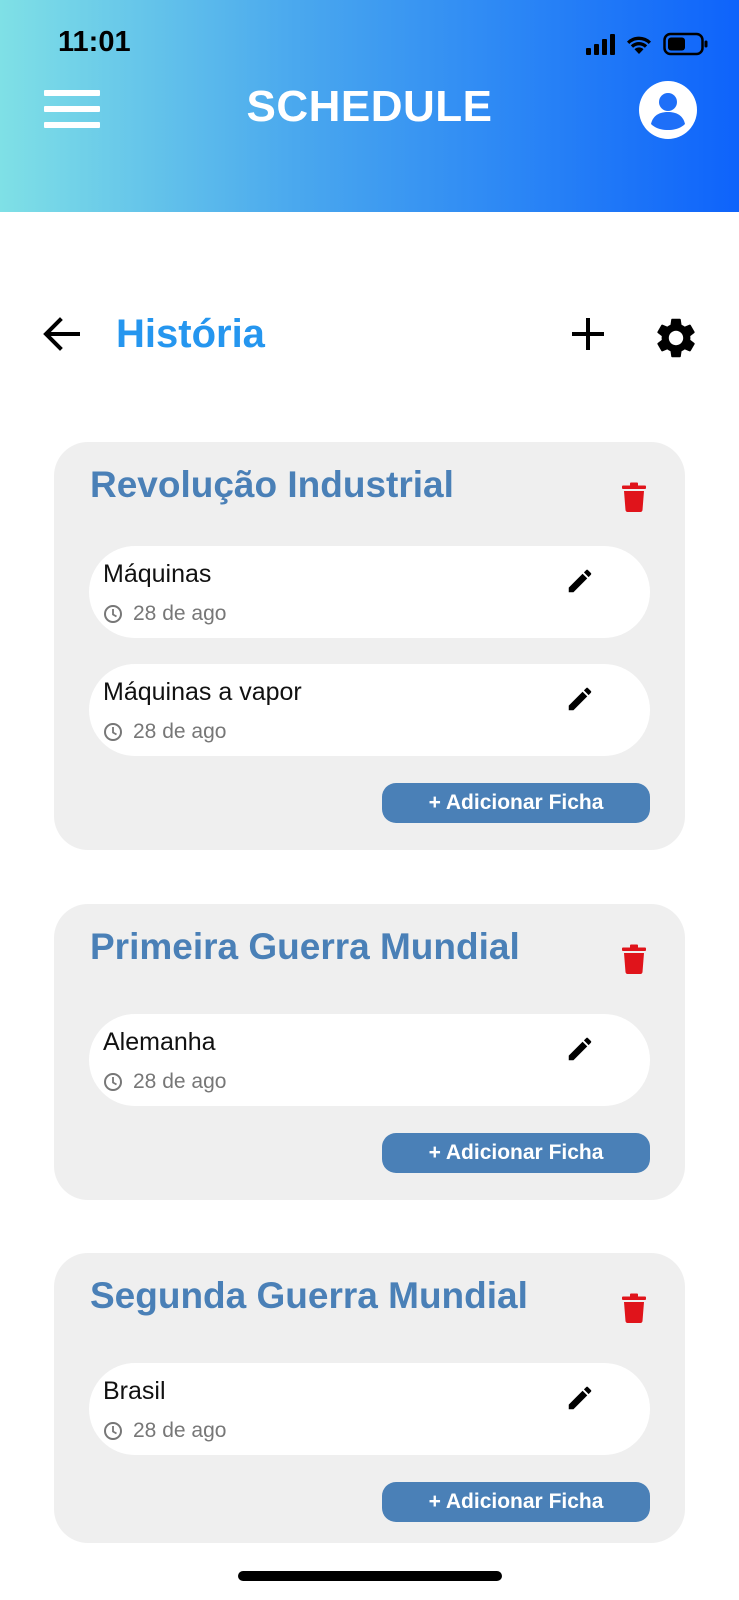 The height and width of the screenshot is (1600, 739). What do you see at coordinates (676, 338) in the screenshot?
I see `gear-icon` at bounding box center [676, 338].